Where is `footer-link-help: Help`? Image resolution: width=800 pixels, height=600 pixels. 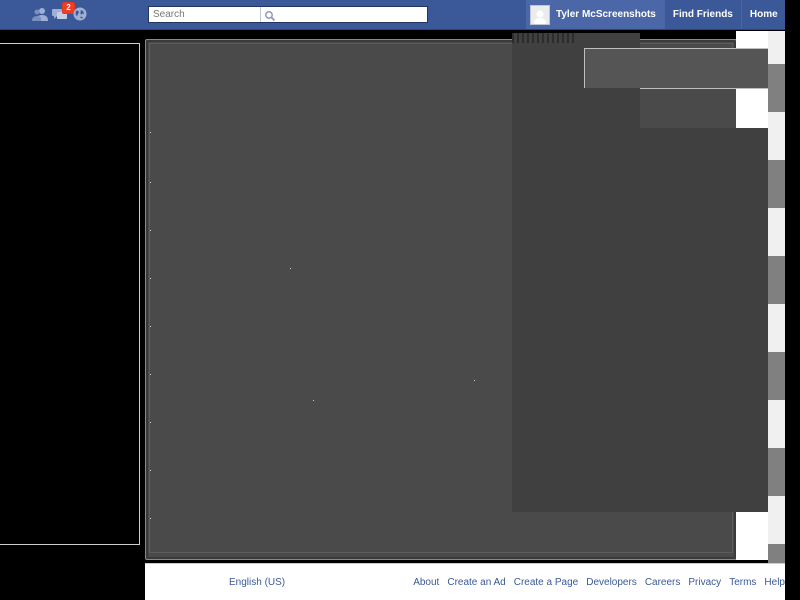 footer-link-help: Help is located at coordinates (774, 582).